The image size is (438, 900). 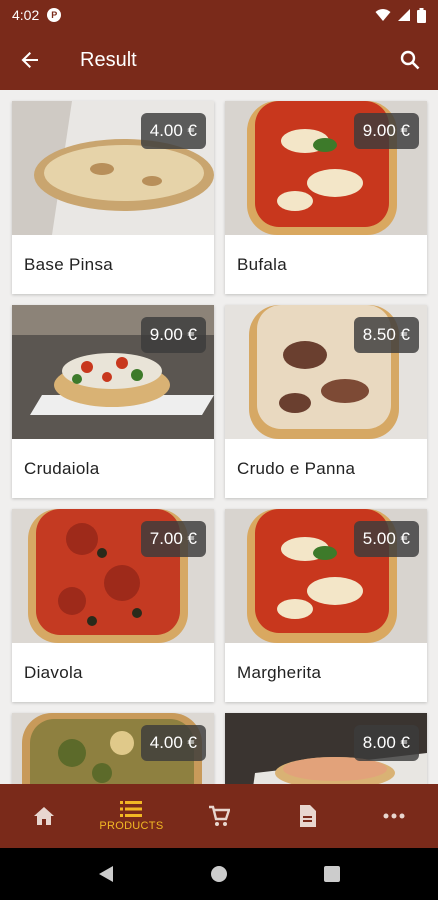 I want to click on nav-more, so click(x=394, y=816).